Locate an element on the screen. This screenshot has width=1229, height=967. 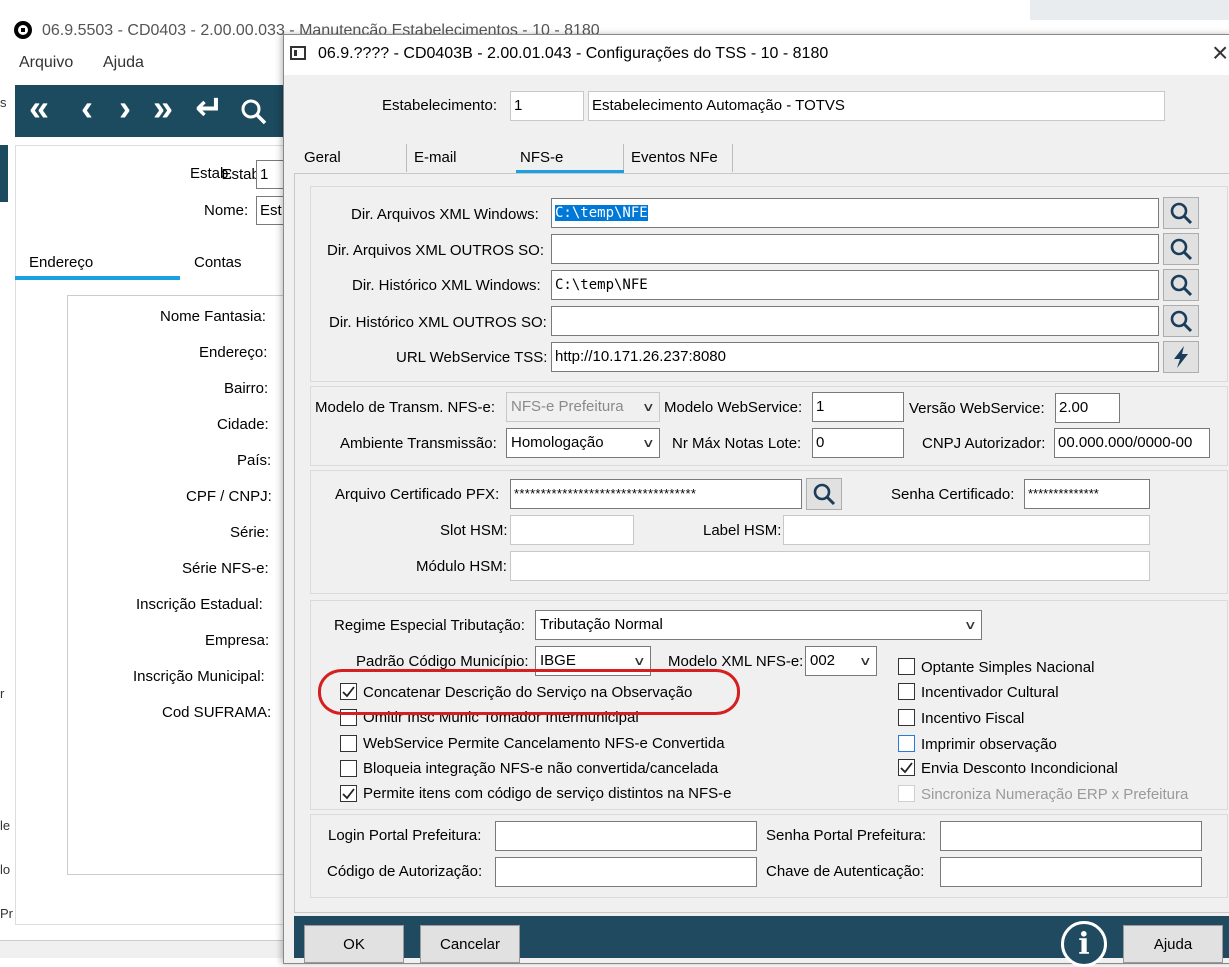
bg-edge-text-r: r is located at coordinates (2, 693).